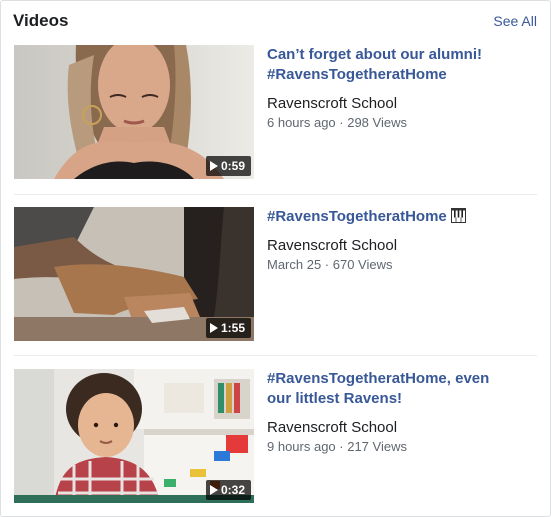 This screenshot has height=517, width=551. I want to click on duration-badge: 0:32, so click(228, 490).